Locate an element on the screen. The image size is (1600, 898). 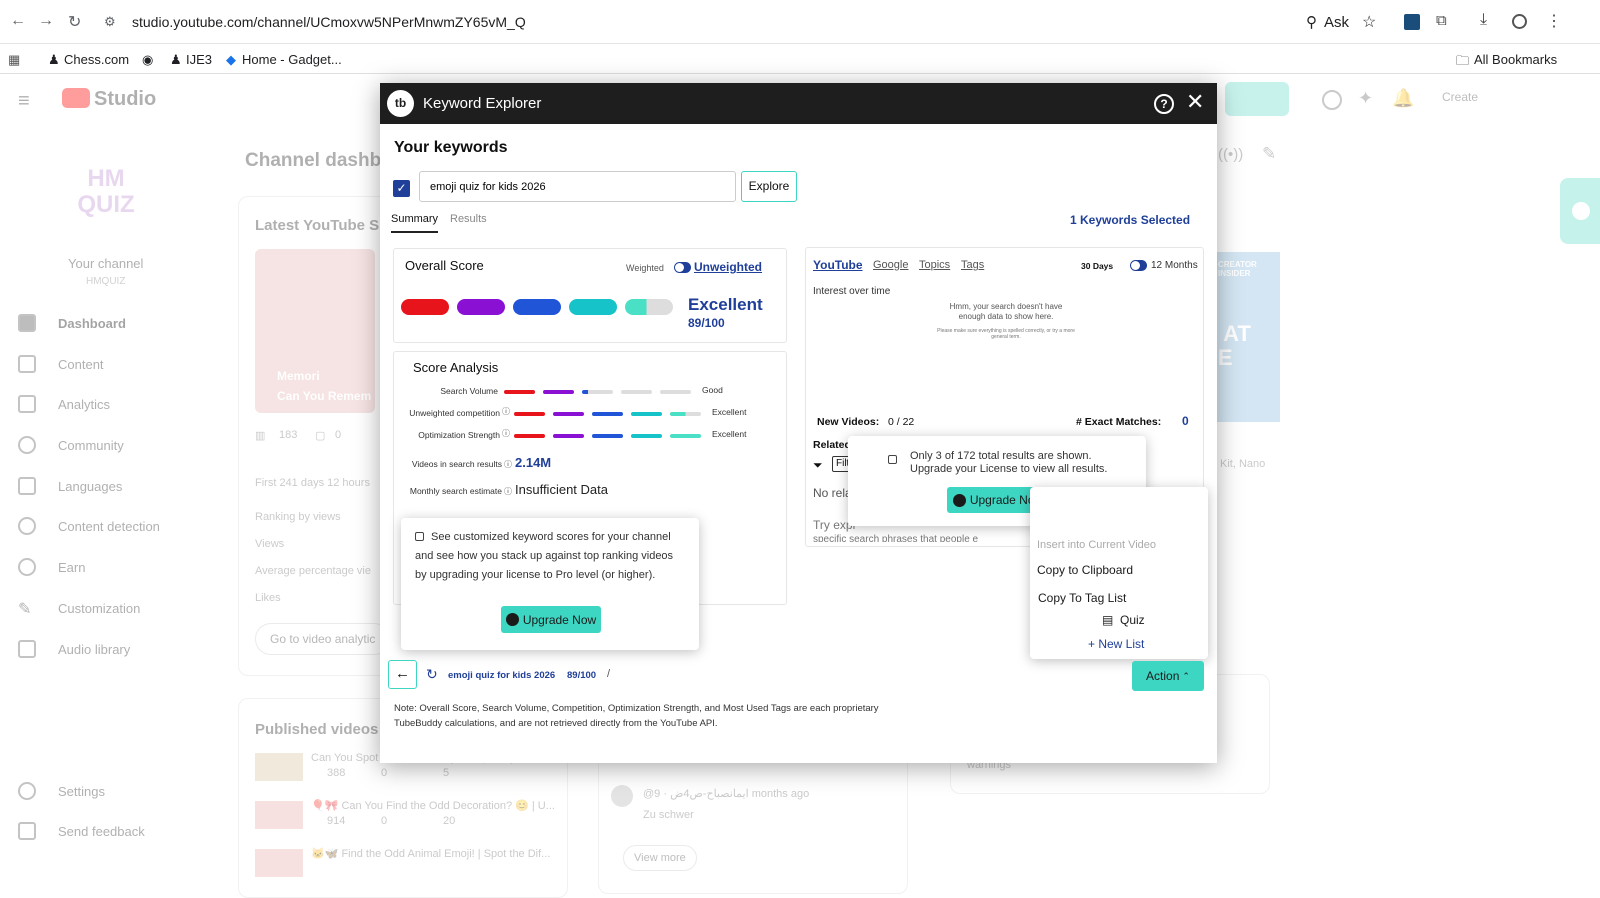
hamburger-icon: ≡ is located at coordinates (24, 101).